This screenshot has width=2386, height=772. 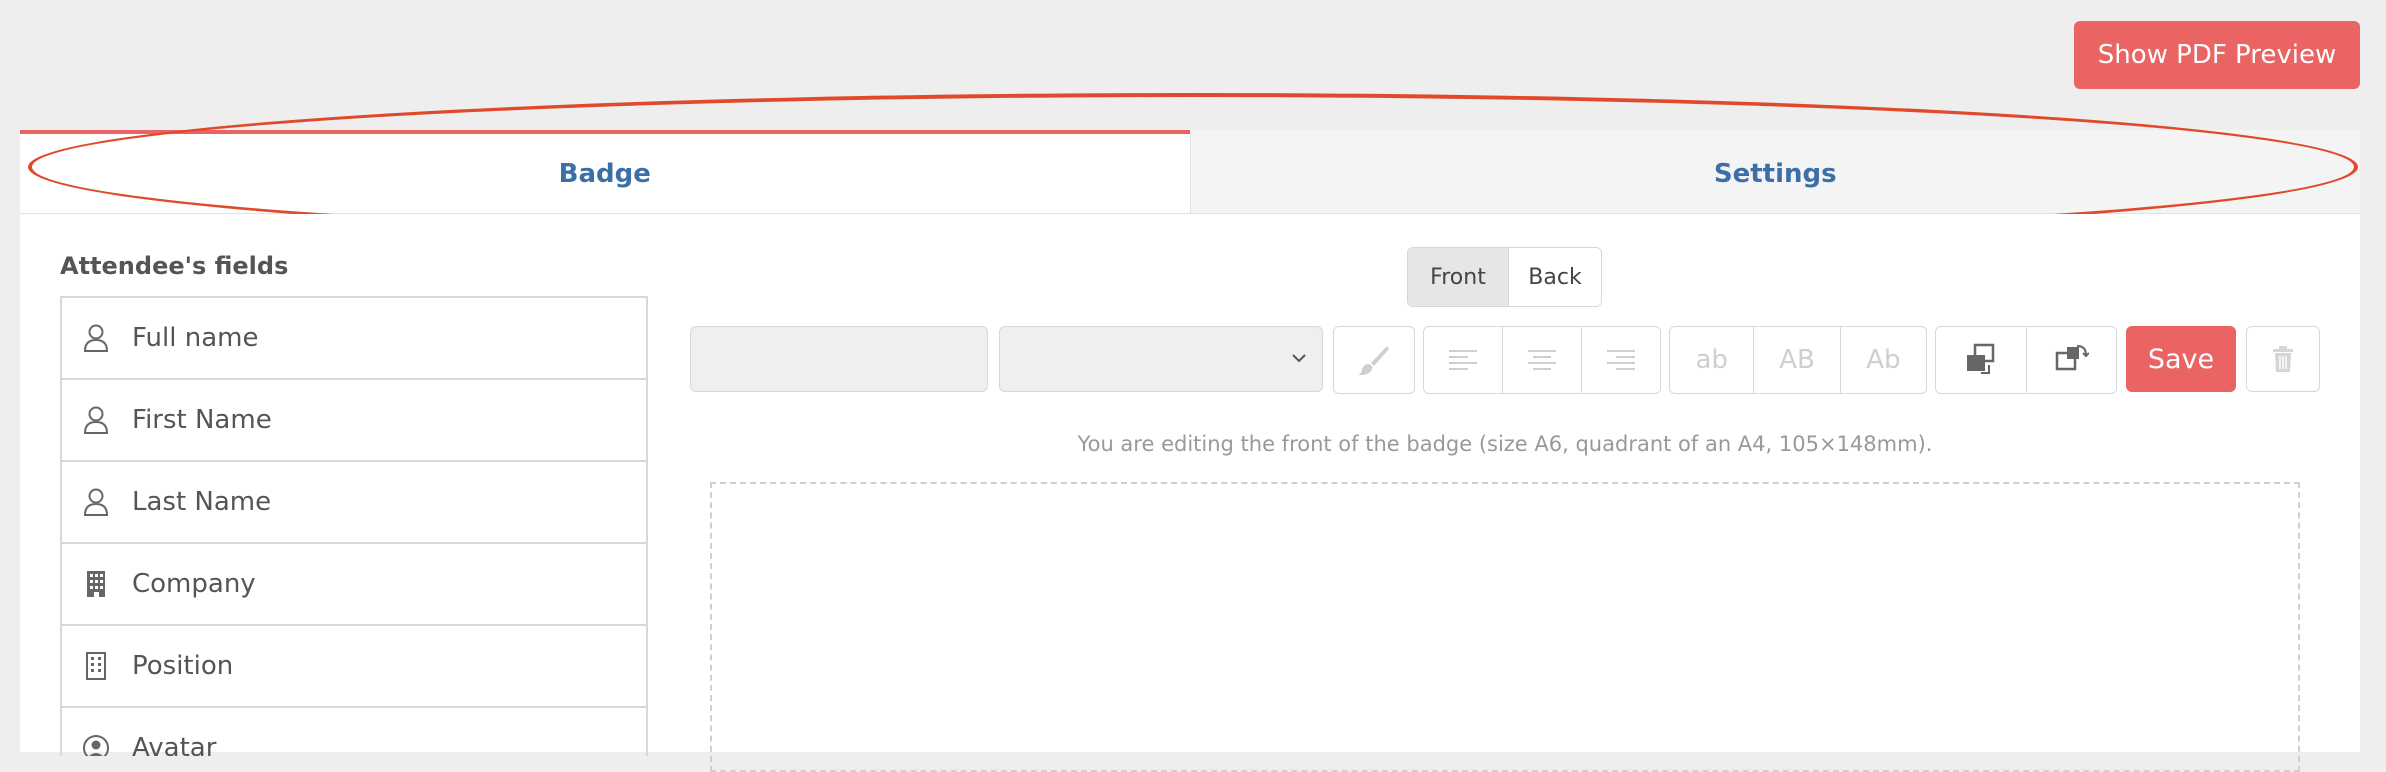 What do you see at coordinates (1299, 358) in the screenshot?
I see `chevron-down-icon` at bounding box center [1299, 358].